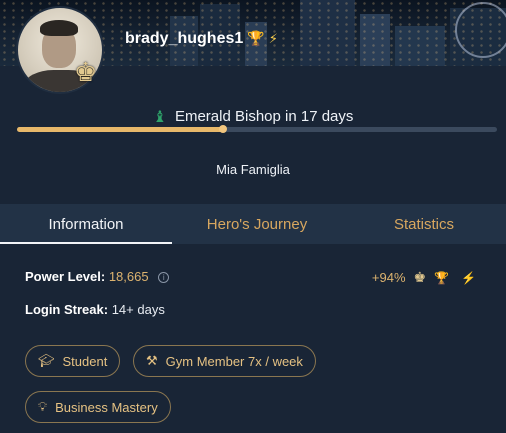 The image size is (506, 433). What do you see at coordinates (257, 128) in the screenshot?
I see `rank-progress-bar` at bounding box center [257, 128].